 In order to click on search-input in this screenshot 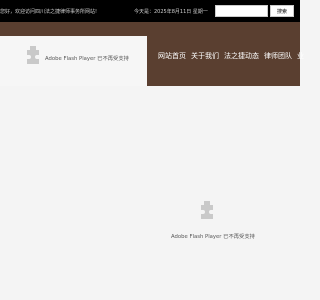, I will do `click(241, 11)`.